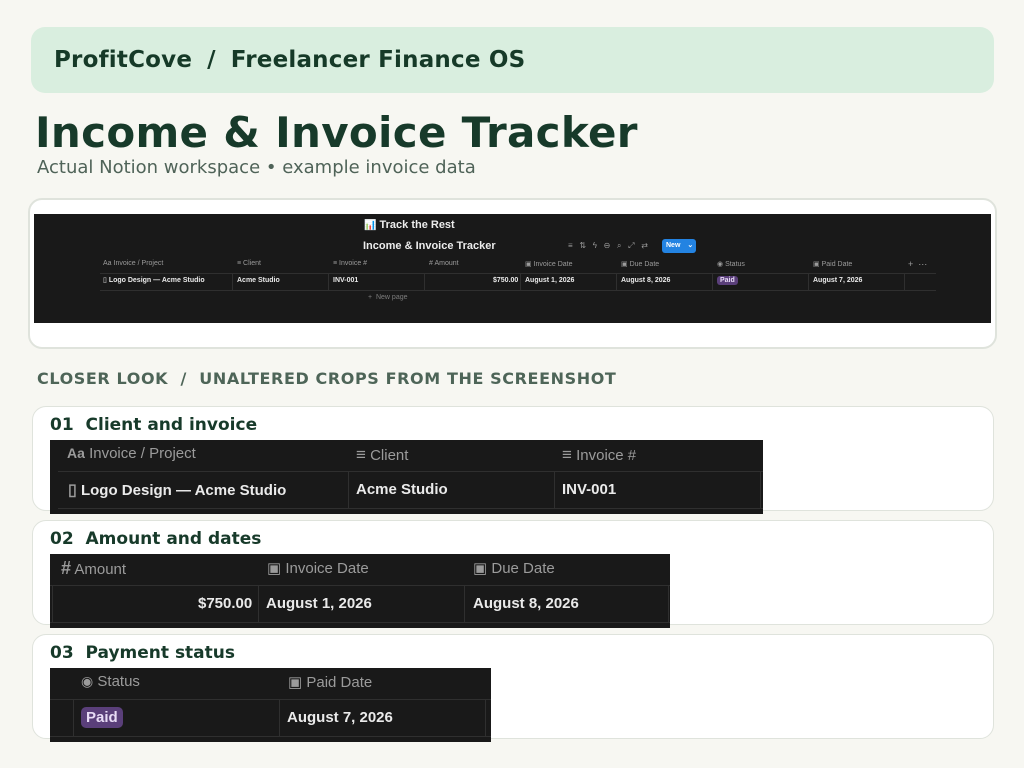  Describe the element at coordinates (595, 245) in the screenshot. I see `automation-icon: ϟ` at that location.